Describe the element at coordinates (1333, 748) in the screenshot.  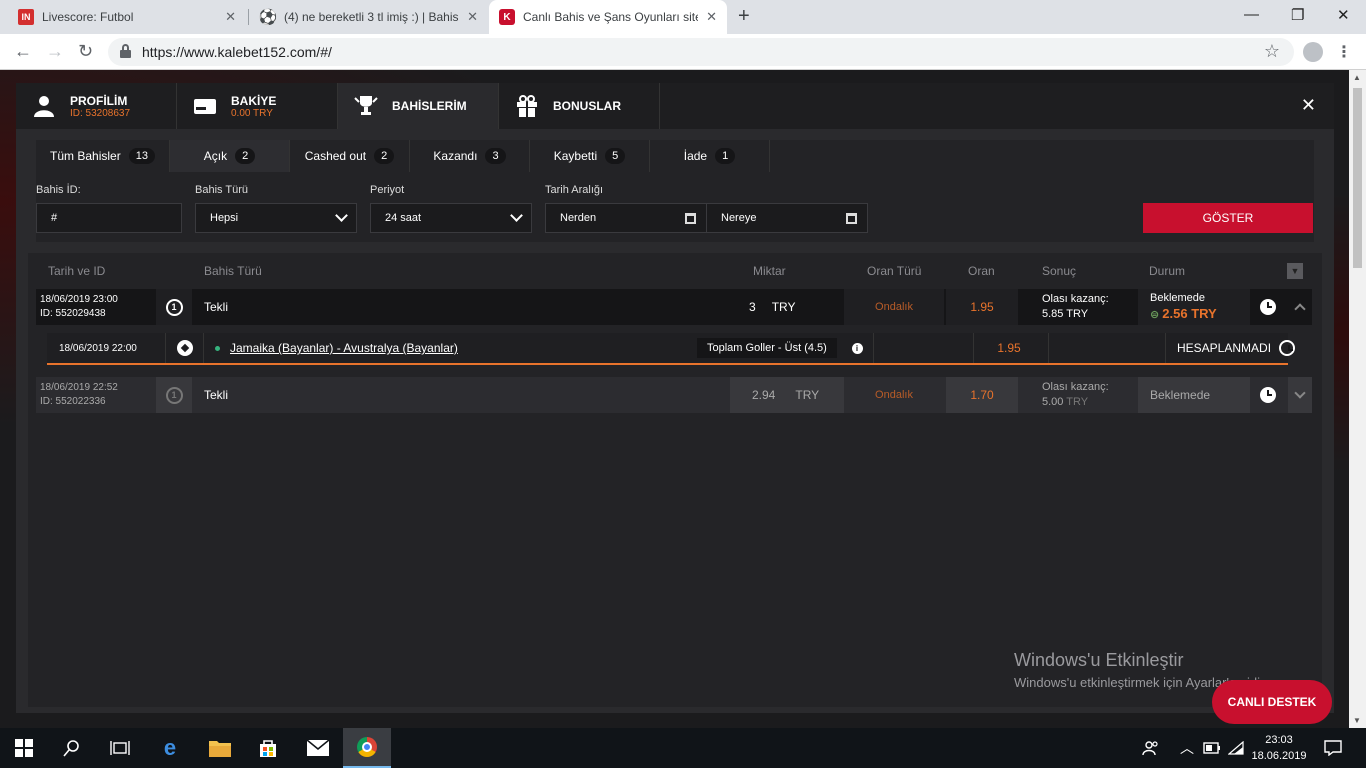
I see `notifications-icon` at that location.